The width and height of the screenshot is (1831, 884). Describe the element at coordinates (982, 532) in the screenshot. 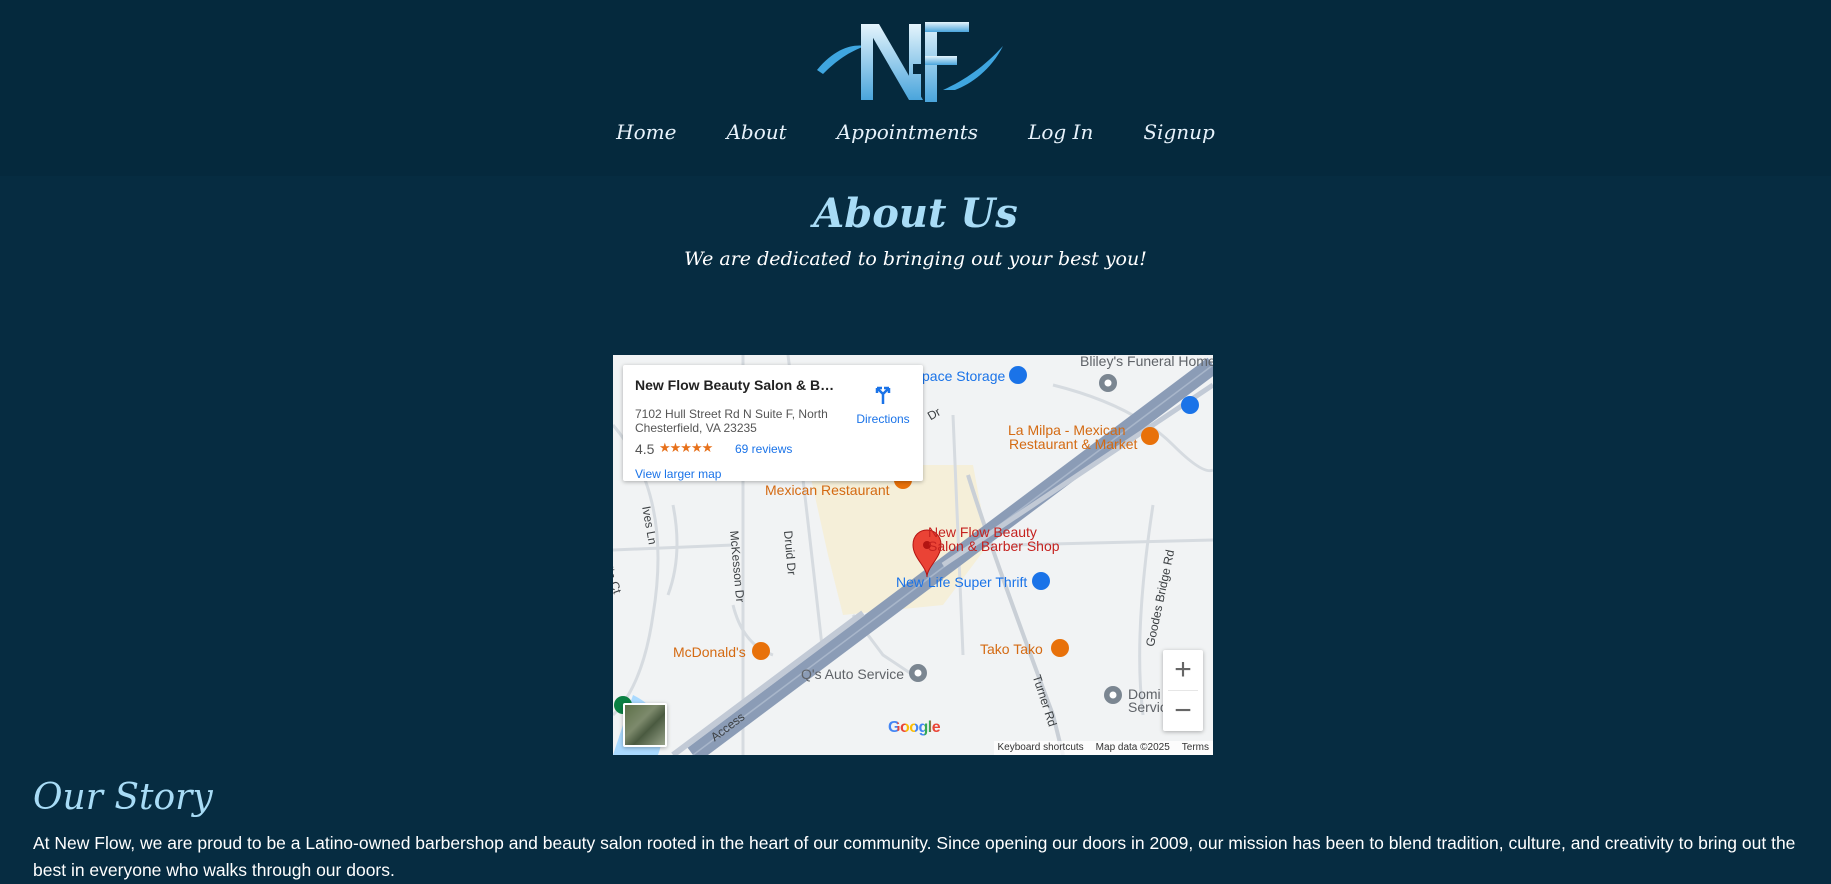

I see `map-label-new-flow-line1: New Flow Beauty` at that location.